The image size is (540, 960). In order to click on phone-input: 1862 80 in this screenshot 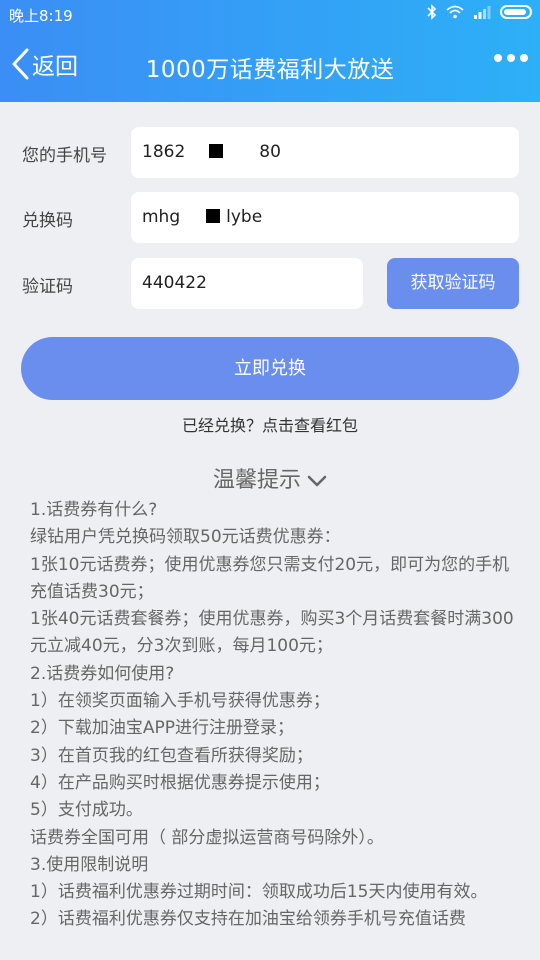, I will do `click(325, 152)`.